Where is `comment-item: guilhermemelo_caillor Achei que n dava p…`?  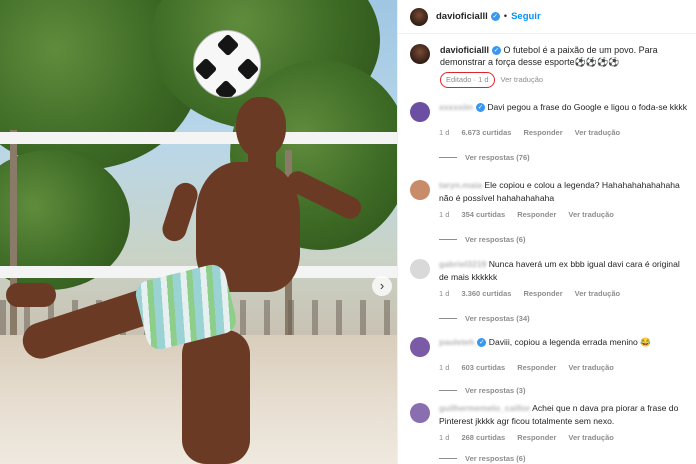
comment-item: guilhermemelo_caillor Achei que n dava p… is located at coordinates (551, 432).